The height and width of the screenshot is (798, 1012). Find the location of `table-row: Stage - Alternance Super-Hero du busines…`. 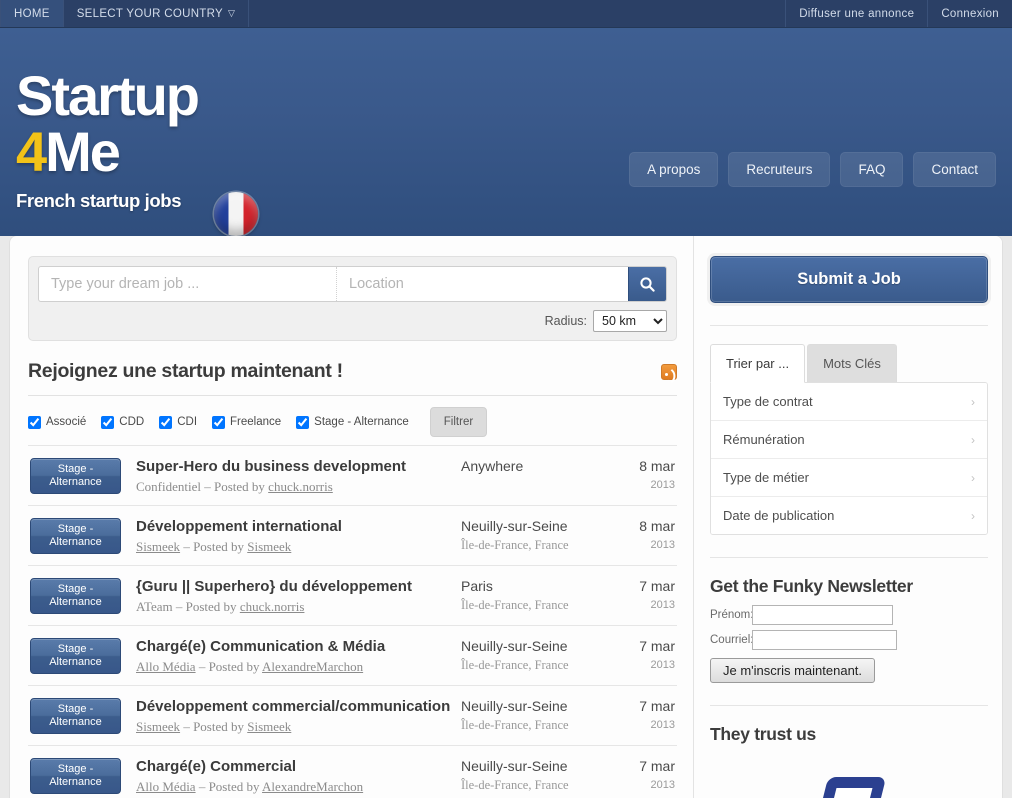

table-row: Stage - Alternance Super-Hero du busines… is located at coordinates (352, 475).